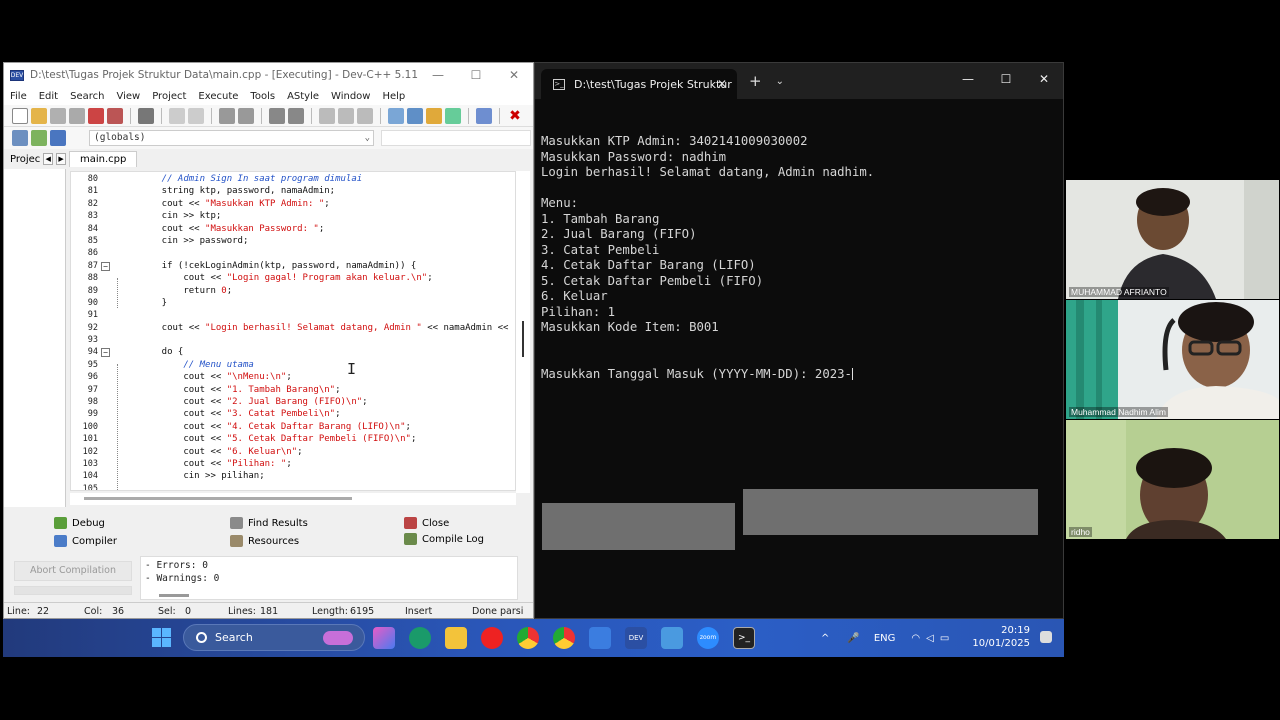 This screenshot has height=720, width=1280. Describe the element at coordinates (636, 638) in the screenshot. I see `devcpp-taskbar-icon: DEV` at that location.